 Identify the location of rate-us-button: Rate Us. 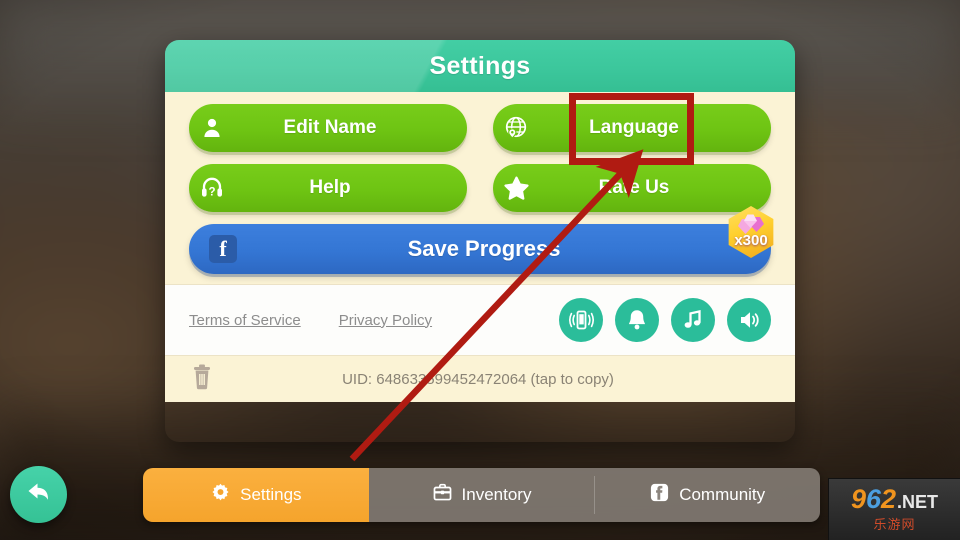
(632, 188).